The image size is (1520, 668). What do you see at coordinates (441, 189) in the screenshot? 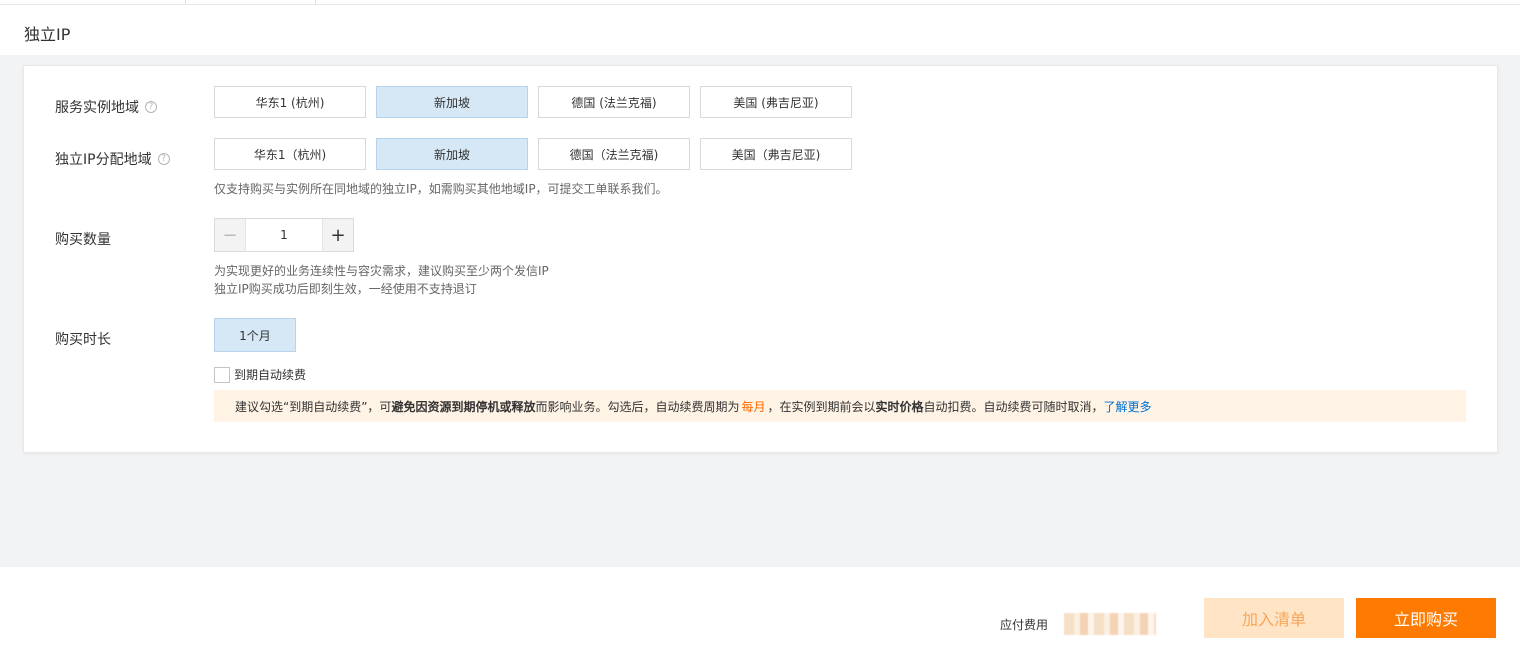
I see `ip-region-hint: 仅支持购买与实例所在同地域的独立IP，如需购买其他地域IP，可提交工单联系我们。` at bounding box center [441, 189].